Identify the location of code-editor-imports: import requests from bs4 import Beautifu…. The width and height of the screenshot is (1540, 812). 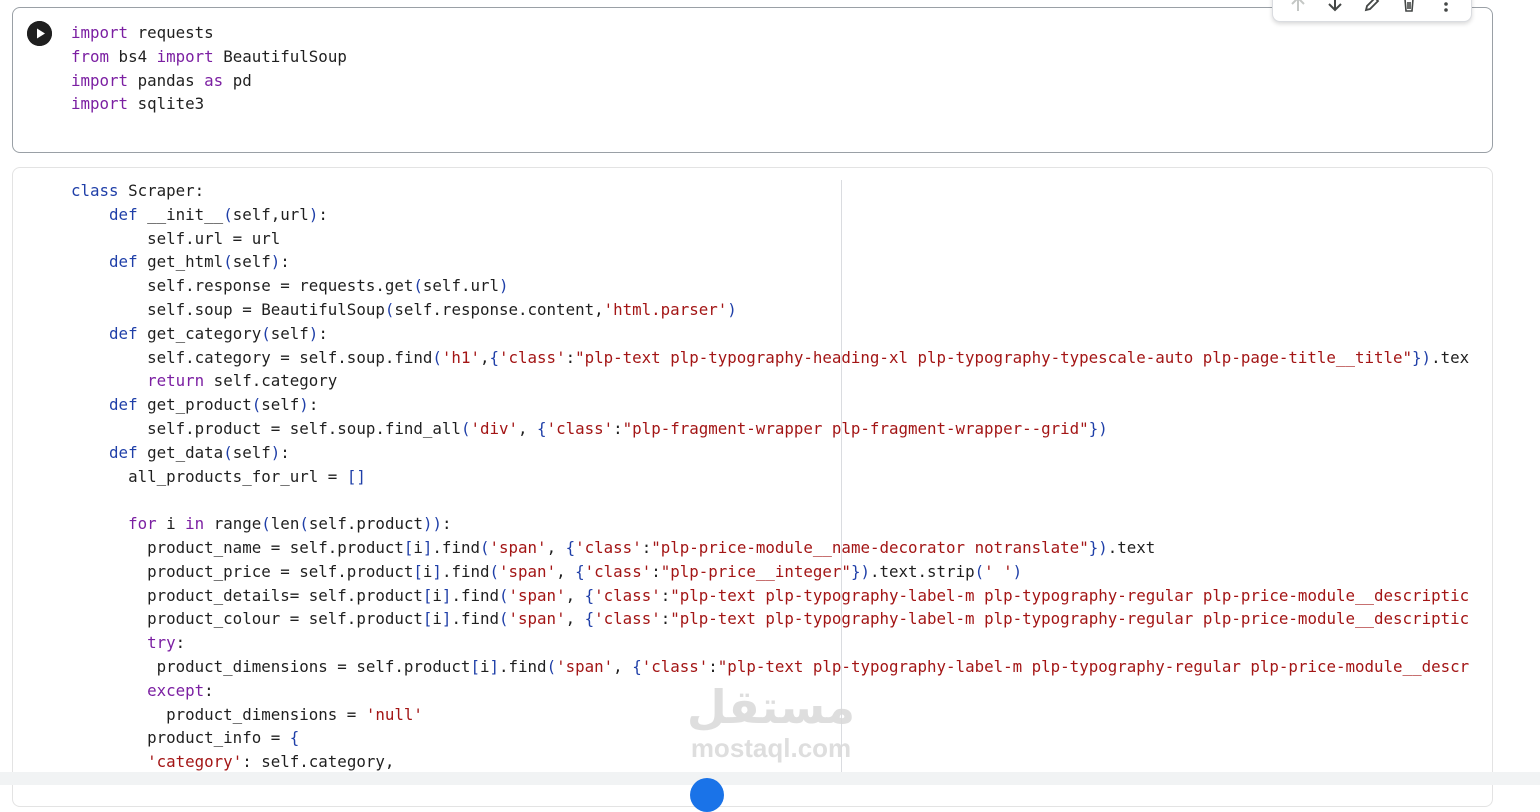
(209, 68).